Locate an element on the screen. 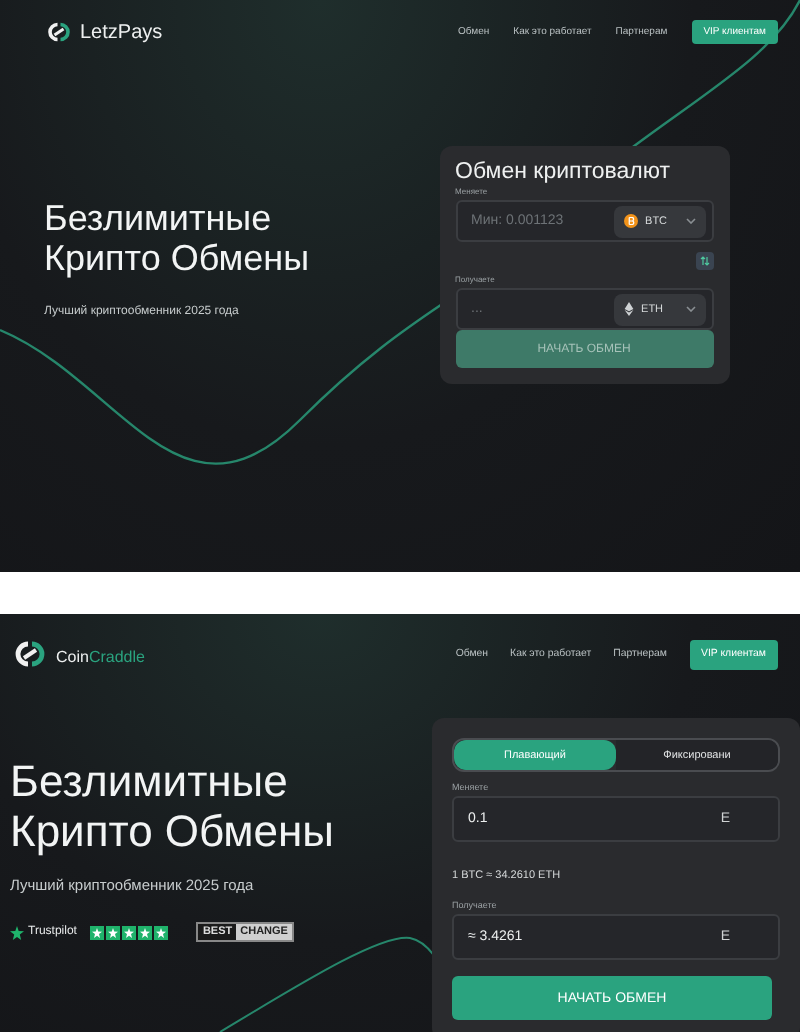 The image size is (800, 1032). swap-icon is located at coordinates (704, 261).